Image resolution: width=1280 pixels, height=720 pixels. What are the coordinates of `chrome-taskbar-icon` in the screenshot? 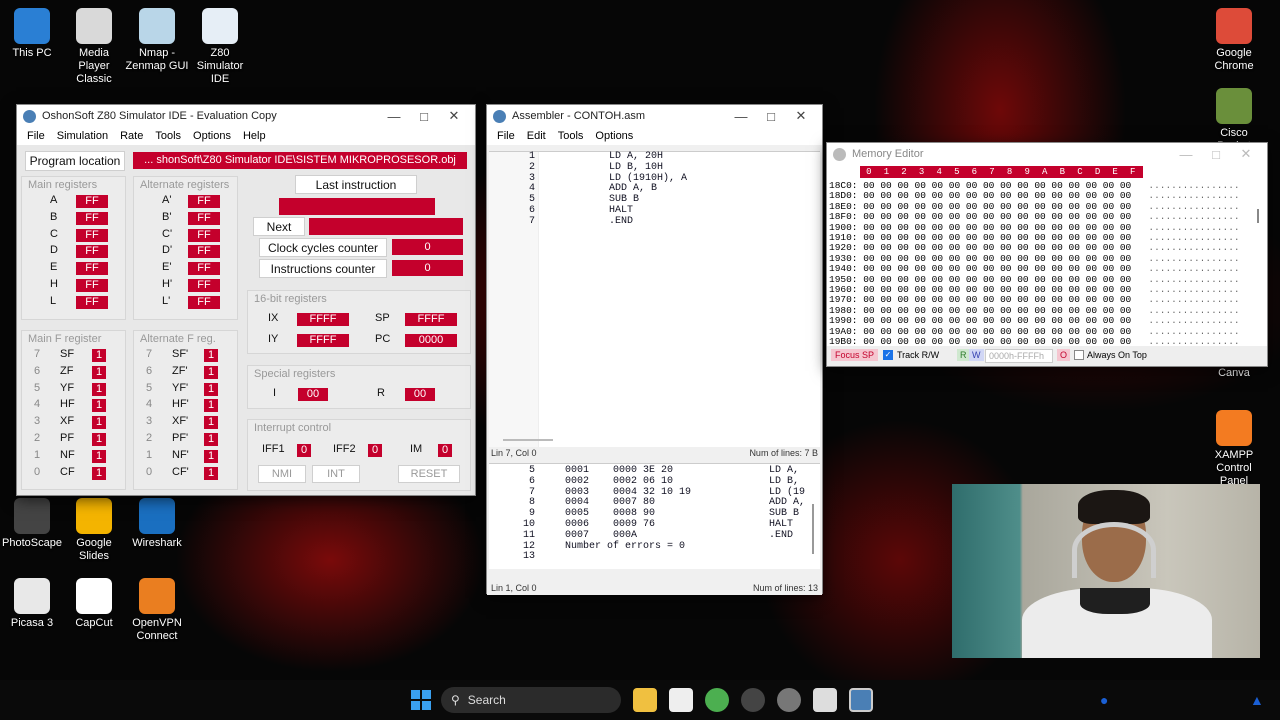 It's located at (717, 700).